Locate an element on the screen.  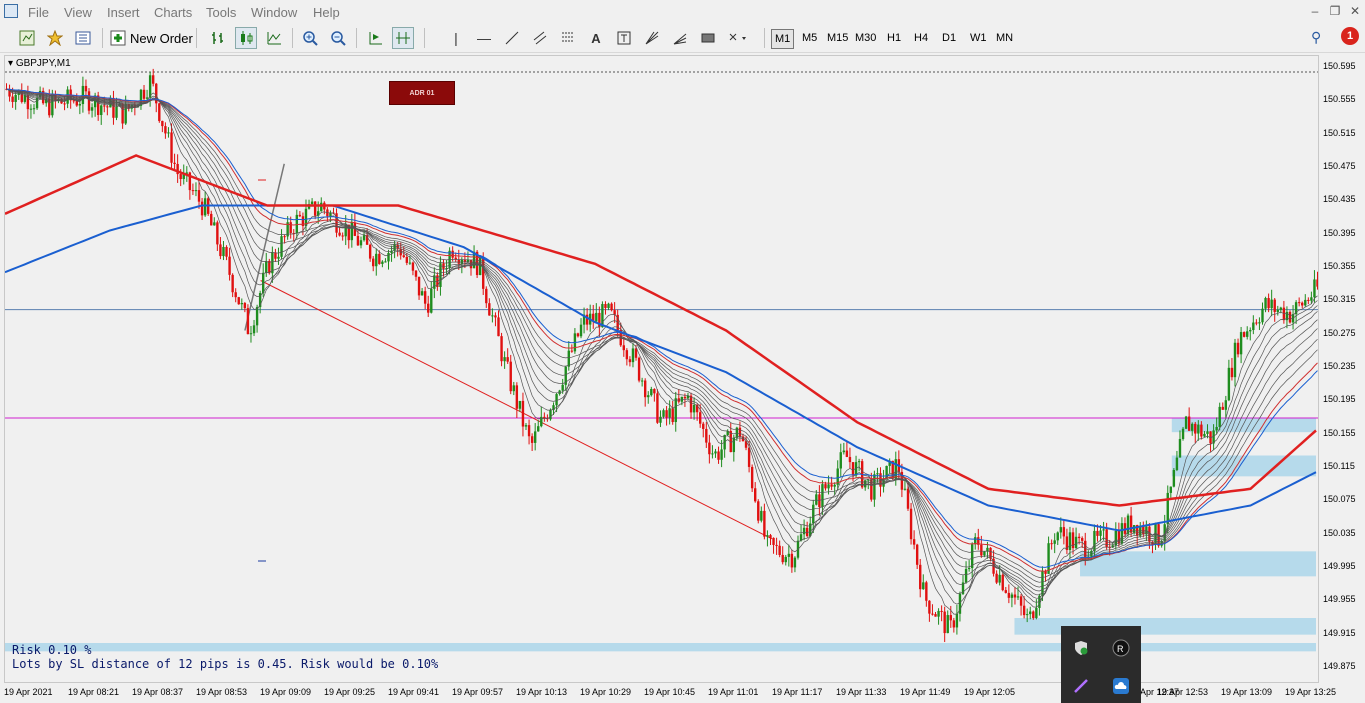
line-chart-icon is located at coordinates (274, 38).